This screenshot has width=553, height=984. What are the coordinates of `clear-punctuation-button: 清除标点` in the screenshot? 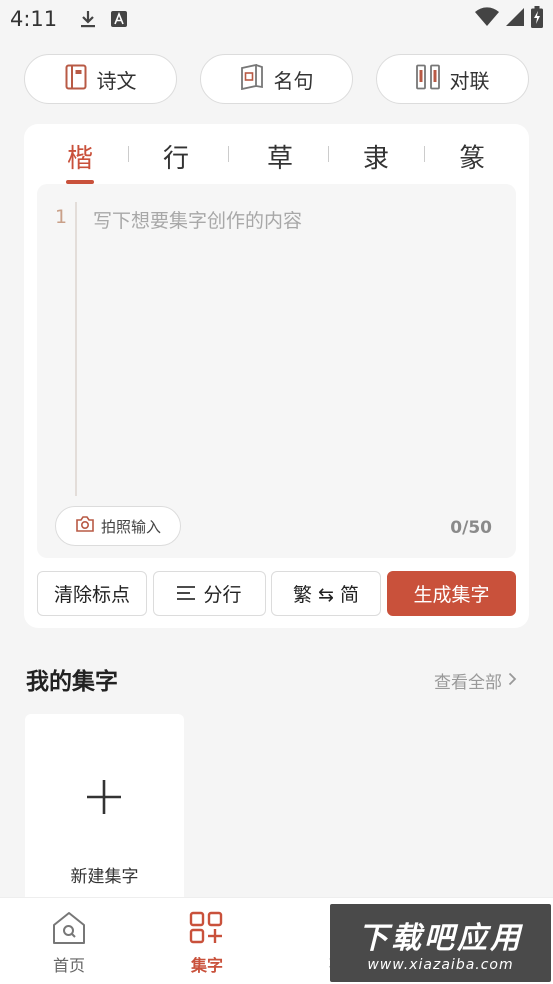 It's located at (92, 593).